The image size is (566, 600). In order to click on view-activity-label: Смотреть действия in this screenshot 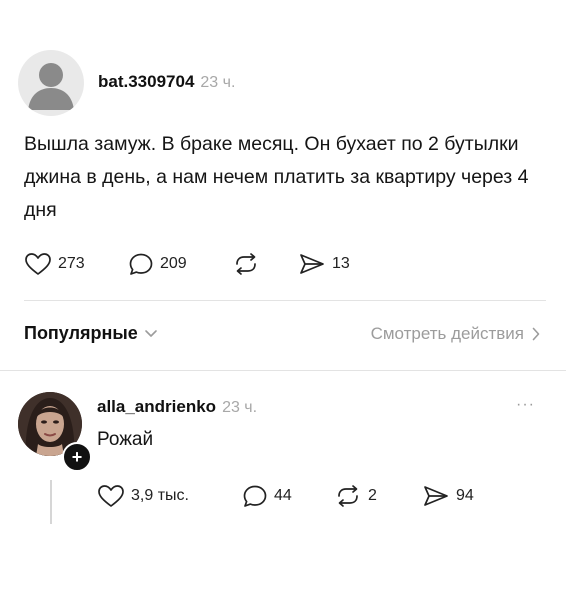, I will do `click(447, 333)`.